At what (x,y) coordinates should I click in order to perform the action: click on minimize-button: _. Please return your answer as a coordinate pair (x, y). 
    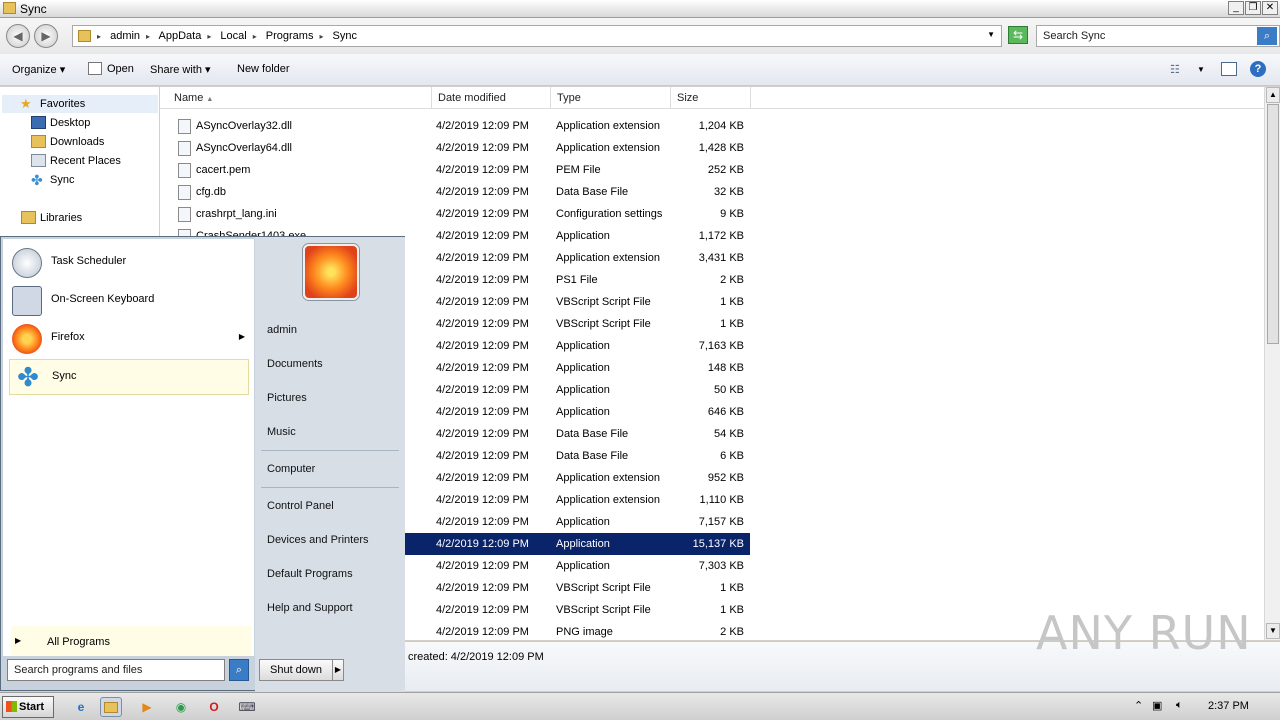
    Looking at the image, I should click on (1236, 8).